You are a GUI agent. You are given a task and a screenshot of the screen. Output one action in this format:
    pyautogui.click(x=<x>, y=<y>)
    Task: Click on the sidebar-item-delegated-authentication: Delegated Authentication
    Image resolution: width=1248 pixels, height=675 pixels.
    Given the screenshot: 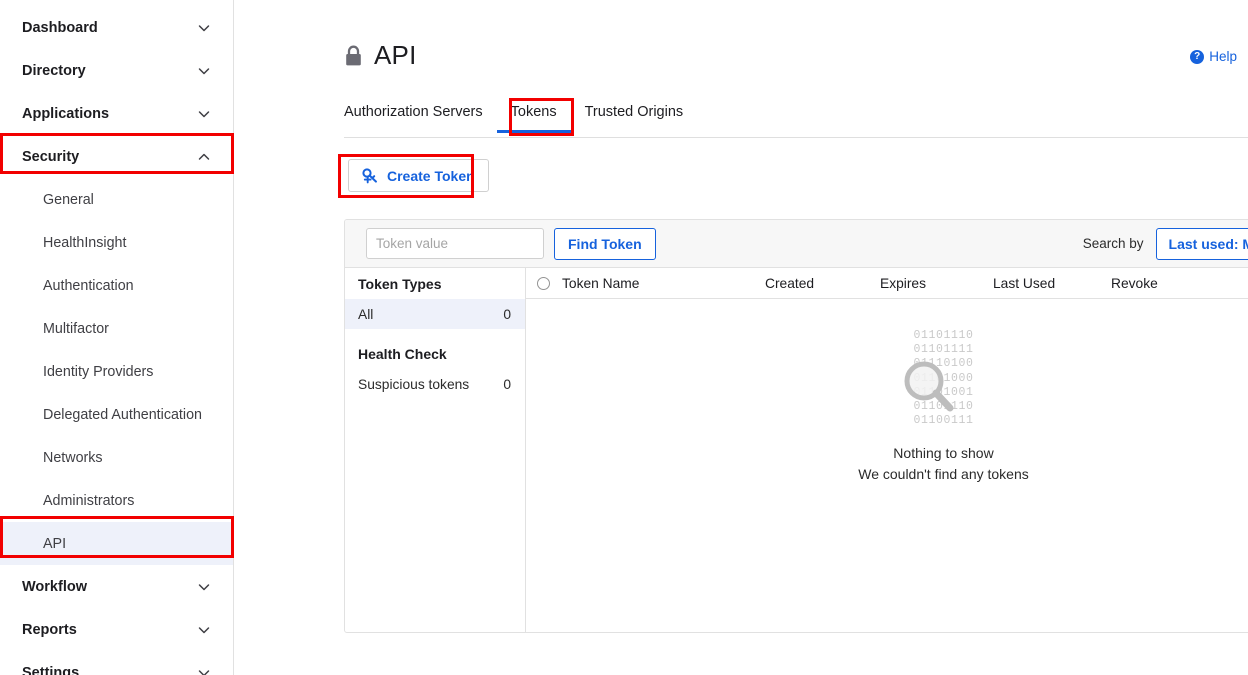 What is the action you would take?
    pyautogui.click(x=116, y=414)
    